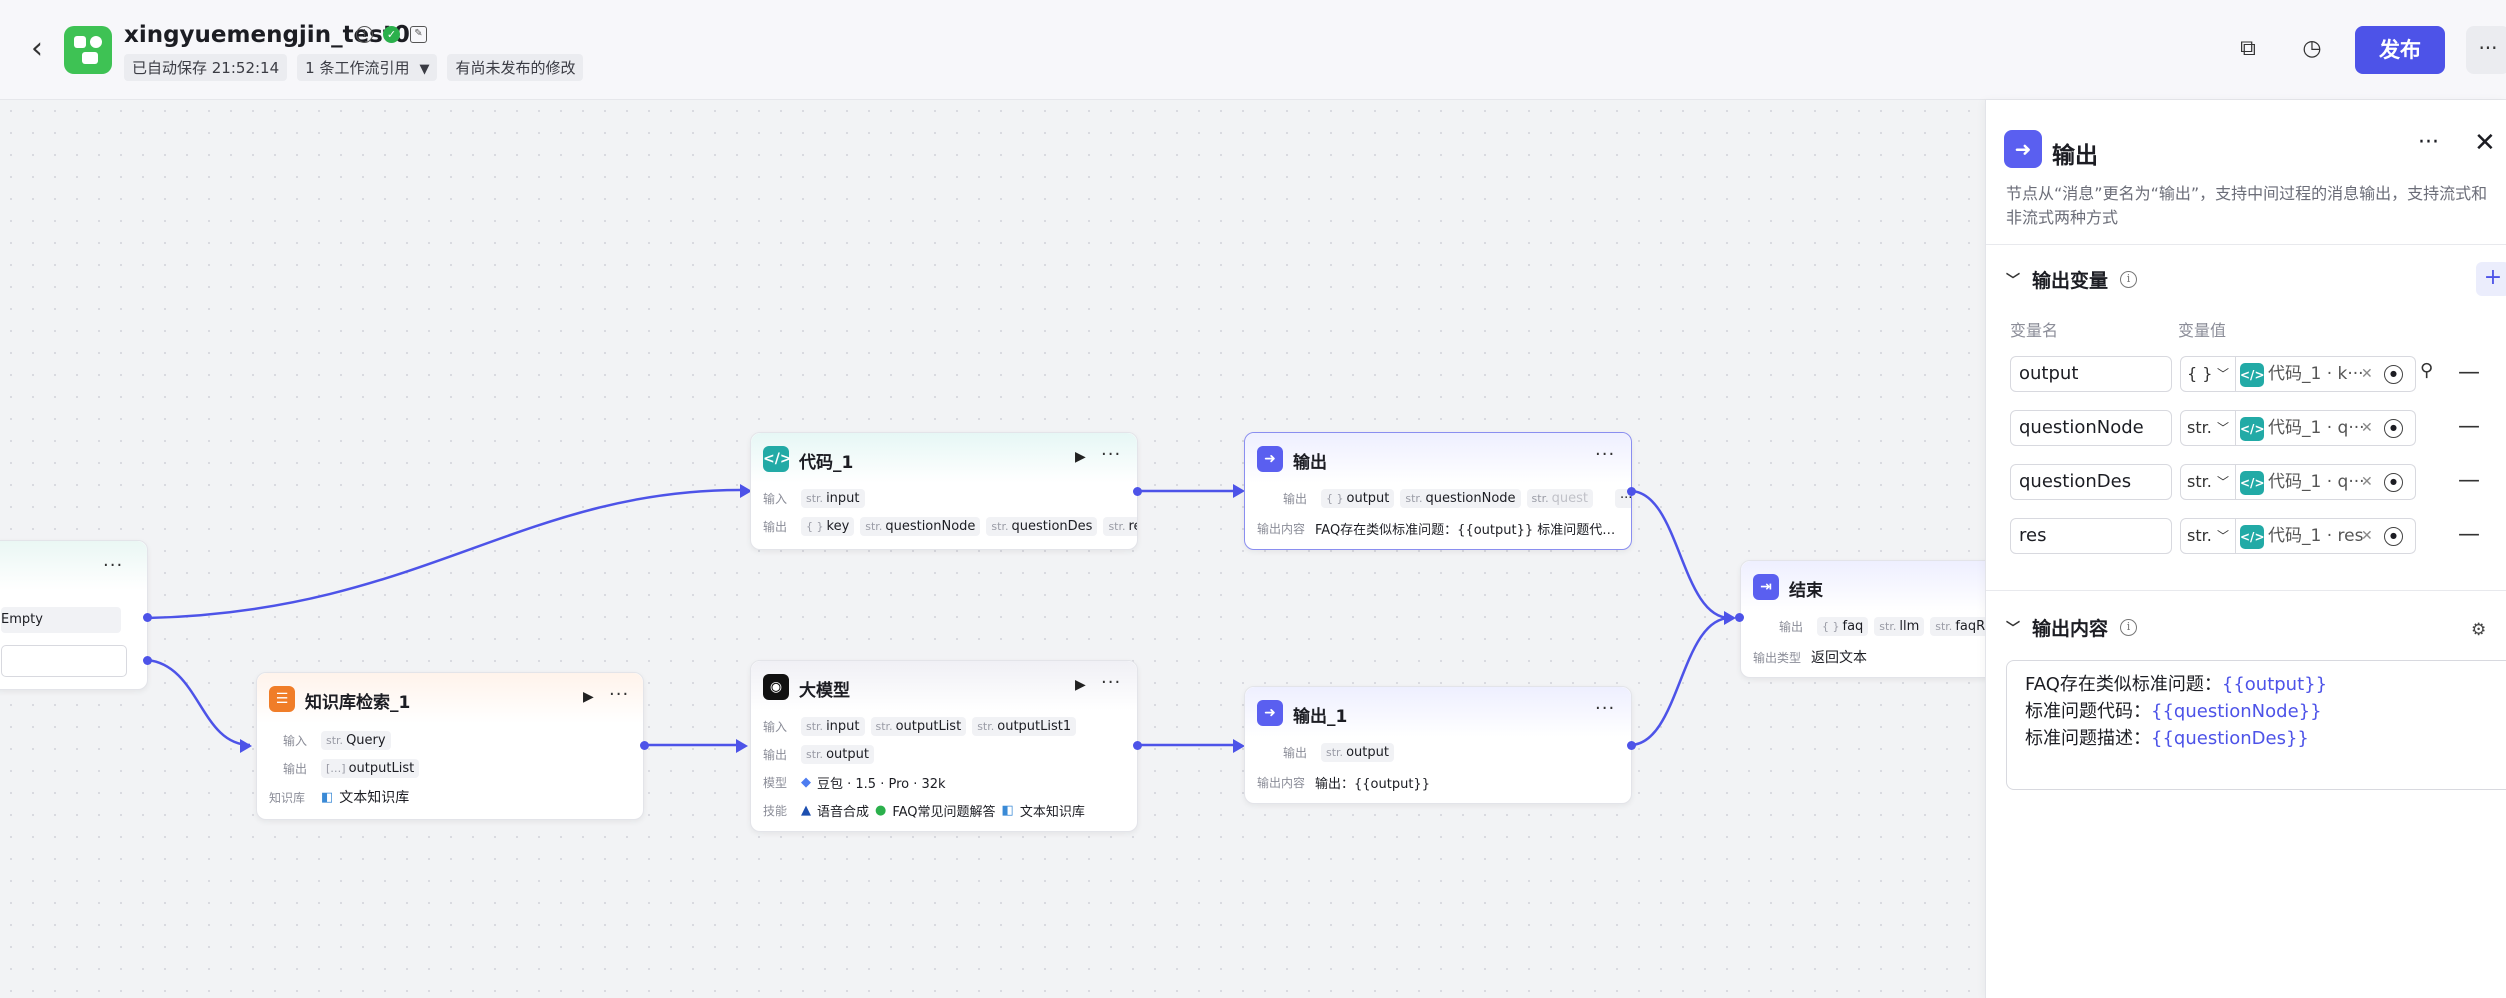 Image resolution: width=2506 pixels, height=998 pixels. What do you see at coordinates (1631, 745) in the screenshot?
I see `port-output1-out` at bounding box center [1631, 745].